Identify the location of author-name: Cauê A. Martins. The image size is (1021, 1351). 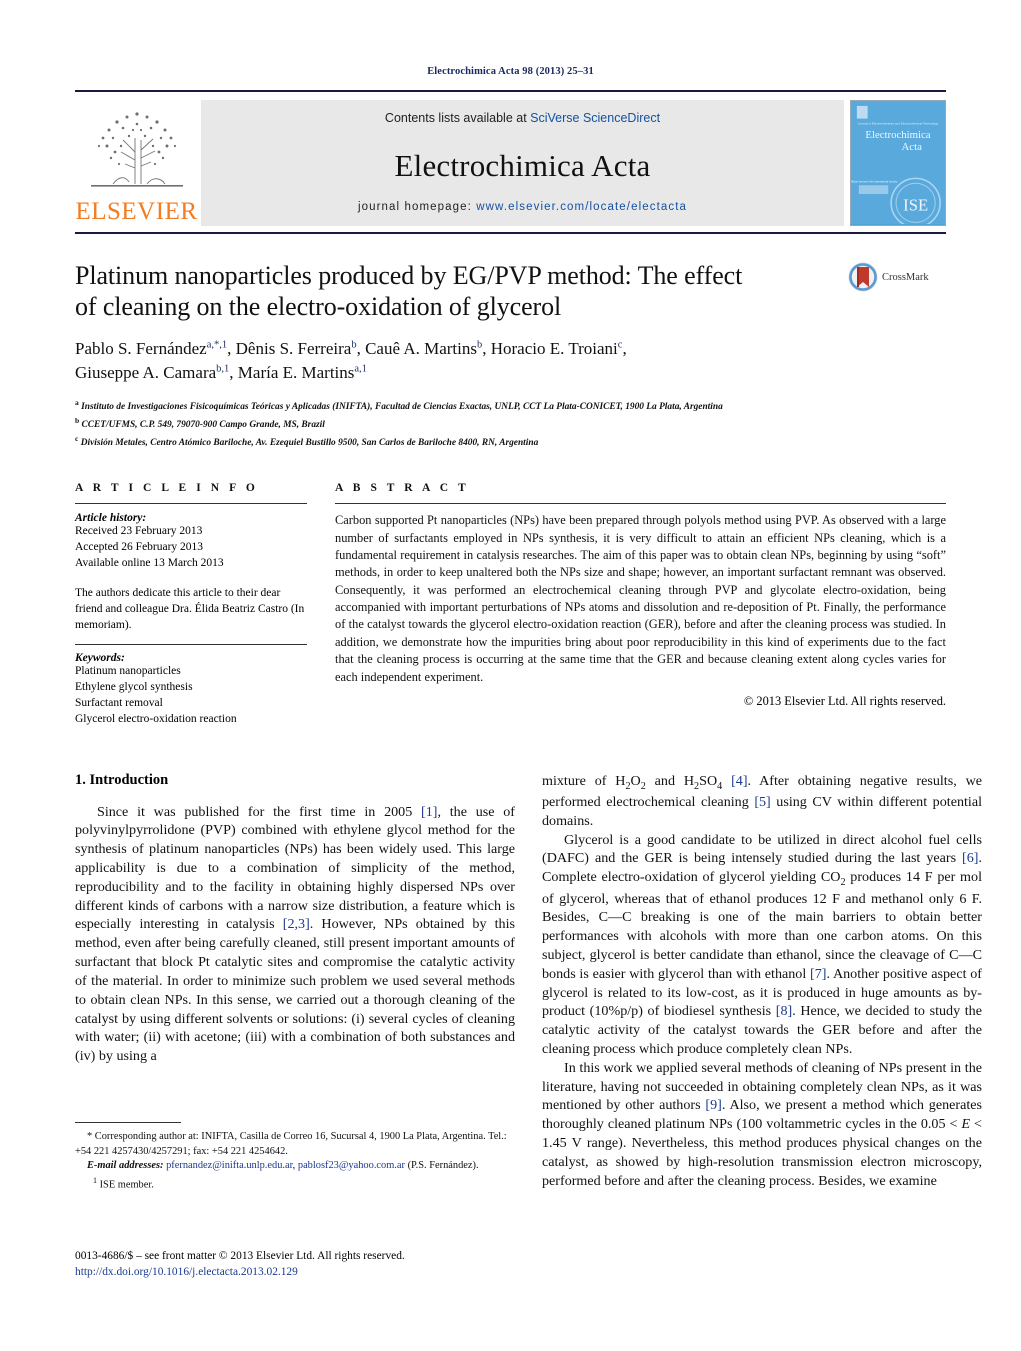
(421, 348).